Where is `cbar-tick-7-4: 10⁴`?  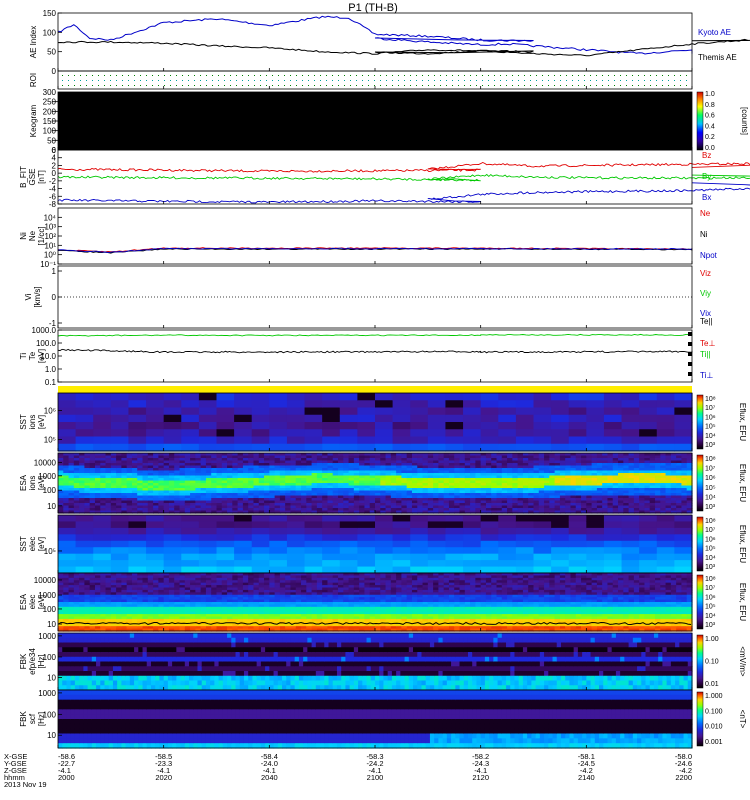
cbar-tick-7-4: 10⁴ is located at coordinates (710, 436).